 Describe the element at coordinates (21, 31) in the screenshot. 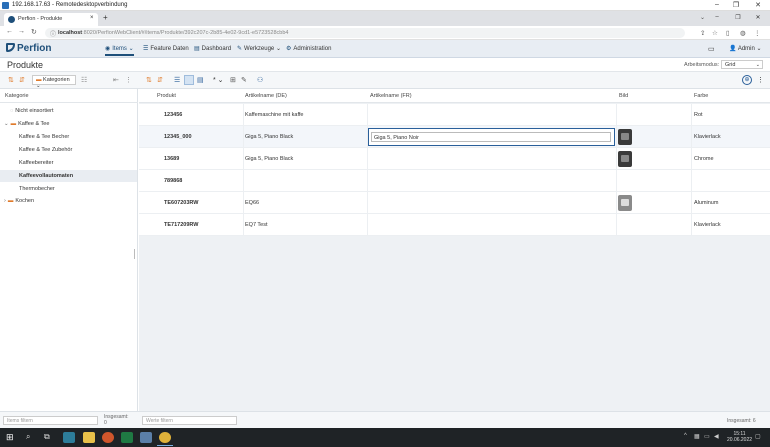

I see `forward-icon: →` at that location.